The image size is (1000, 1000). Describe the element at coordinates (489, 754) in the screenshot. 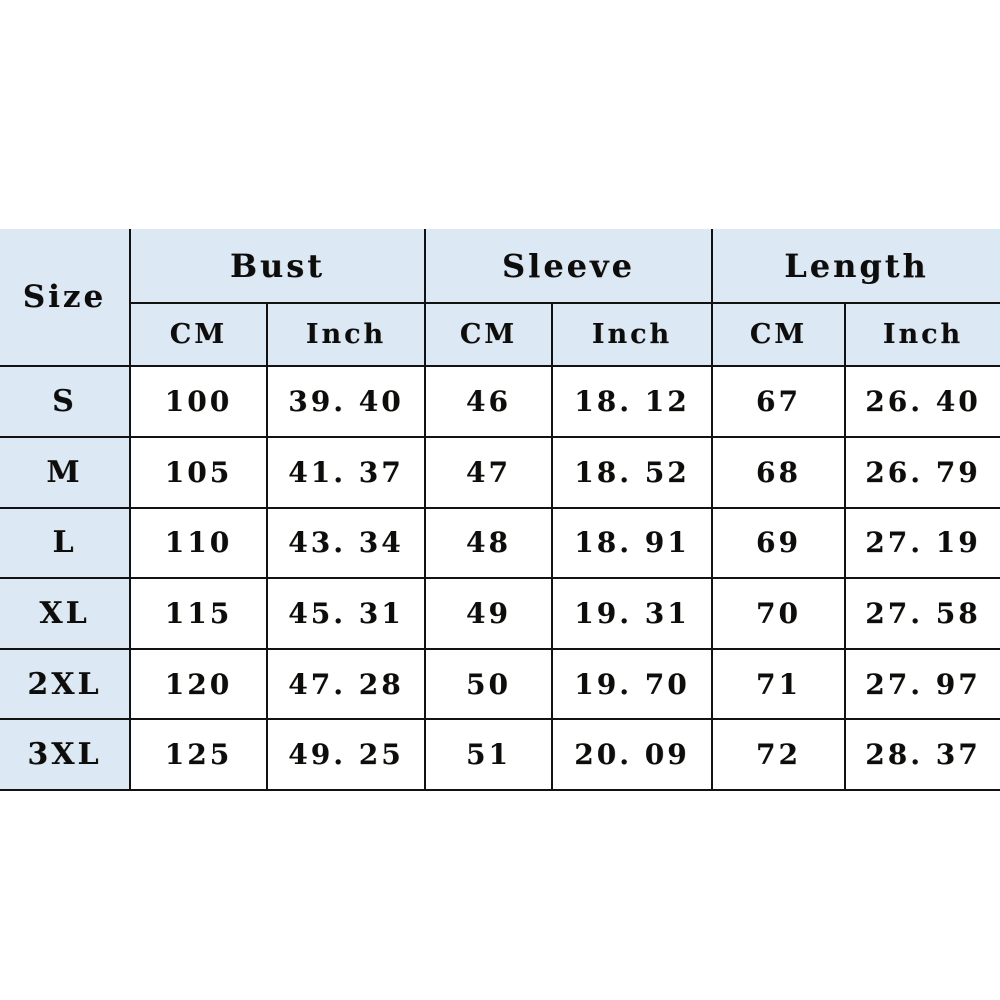

I see `cell-sleeve-cm: 51` at that location.